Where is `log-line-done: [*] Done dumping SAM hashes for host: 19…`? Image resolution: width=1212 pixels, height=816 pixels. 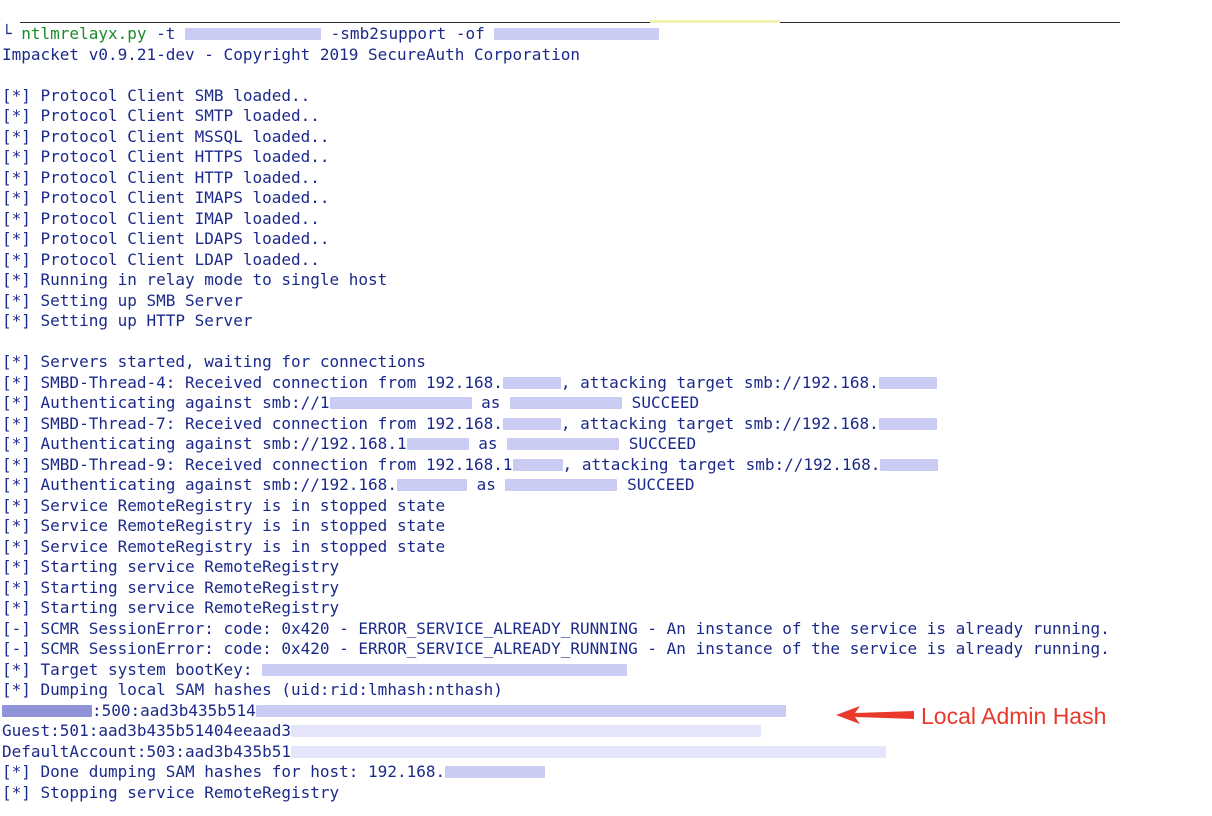 log-line-done: [*] Done dumping SAM hashes for host: 19… is located at coordinates (274, 772).